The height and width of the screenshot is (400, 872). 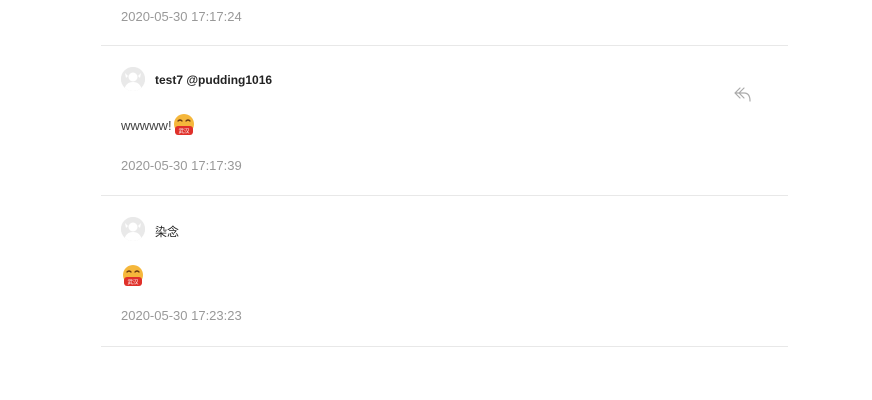 I want to click on comment-content: 武汉, so click(x=133, y=276).